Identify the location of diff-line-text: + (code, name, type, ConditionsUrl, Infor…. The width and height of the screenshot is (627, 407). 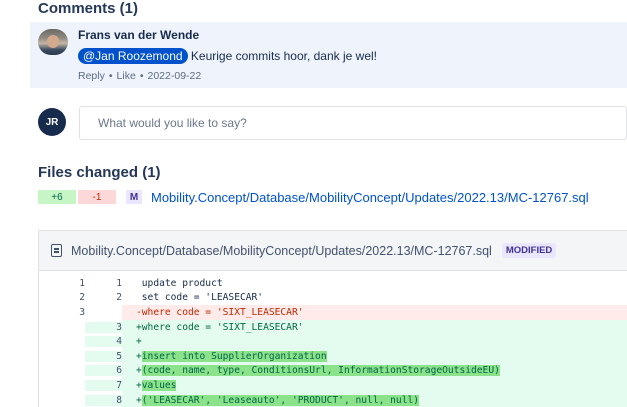
(374, 371).